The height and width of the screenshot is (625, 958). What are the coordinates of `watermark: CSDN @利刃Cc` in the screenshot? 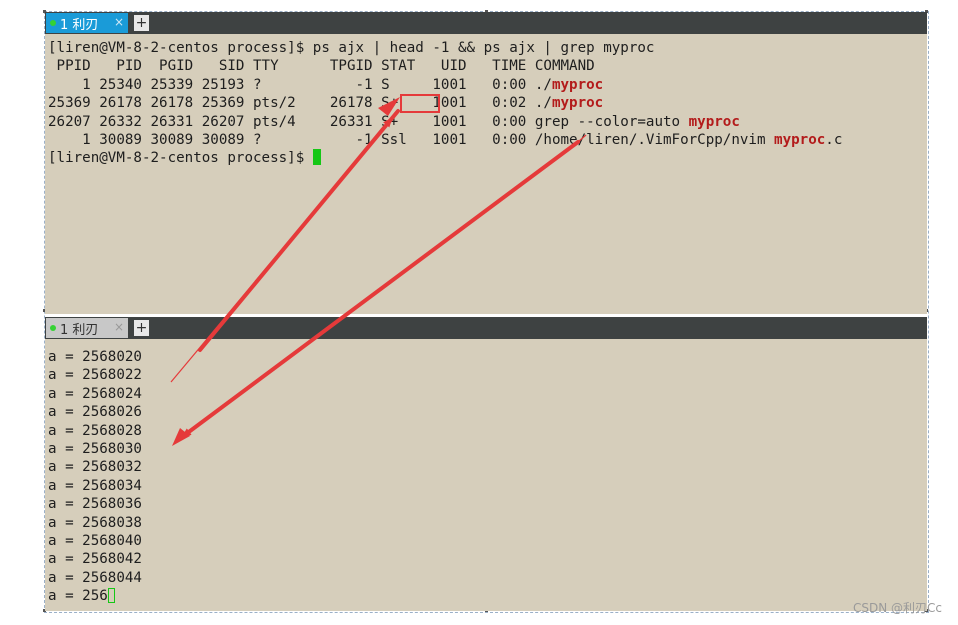 It's located at (897, 608).